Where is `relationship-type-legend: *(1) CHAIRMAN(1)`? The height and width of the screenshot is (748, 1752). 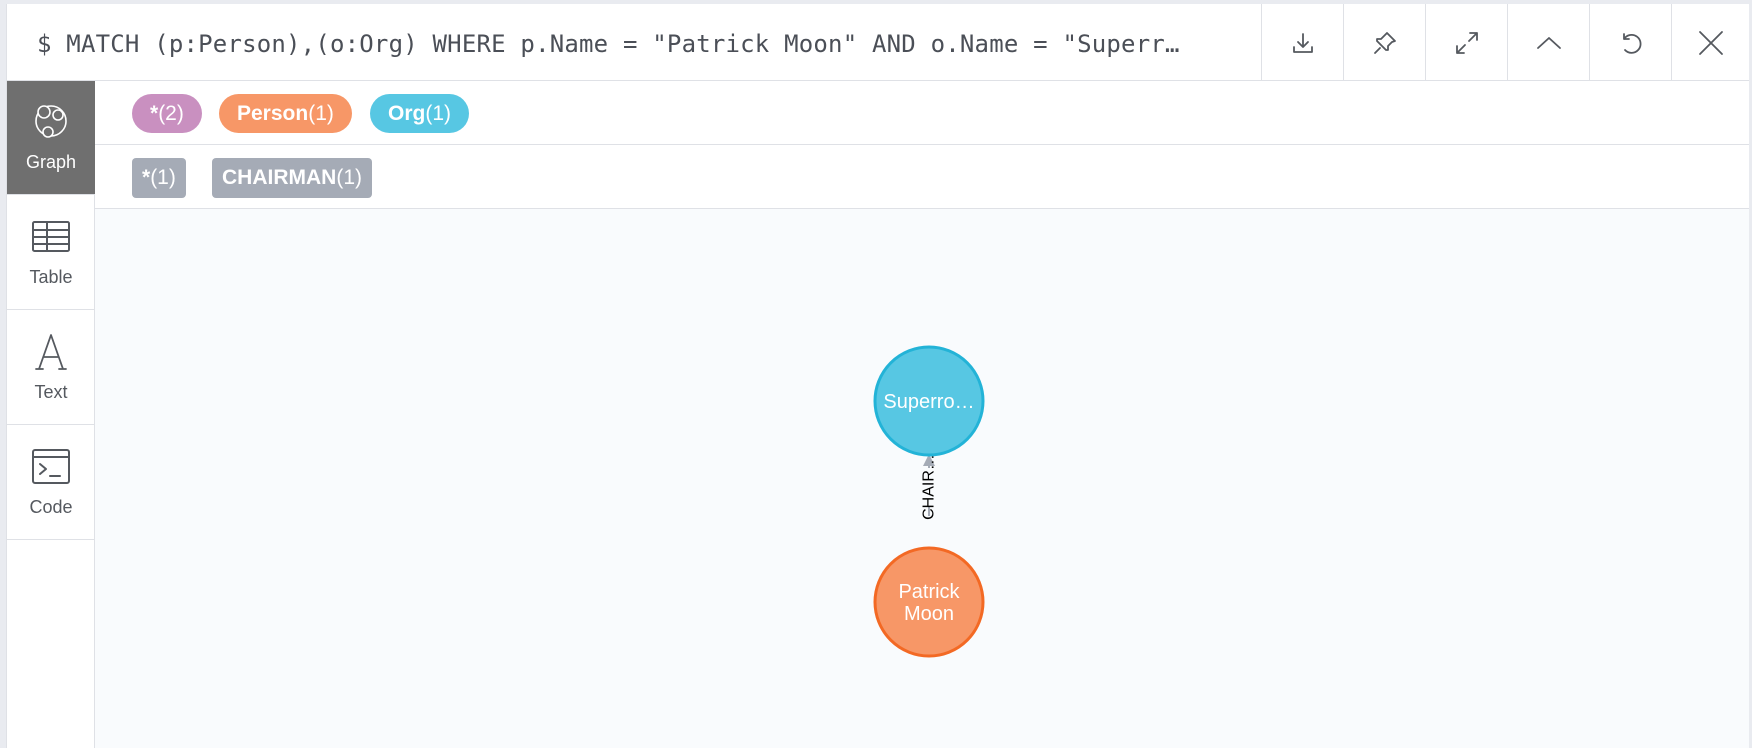 relationship-type-legend: *(1) CHAIRMAN(1) is located at coordinates (922, 177).